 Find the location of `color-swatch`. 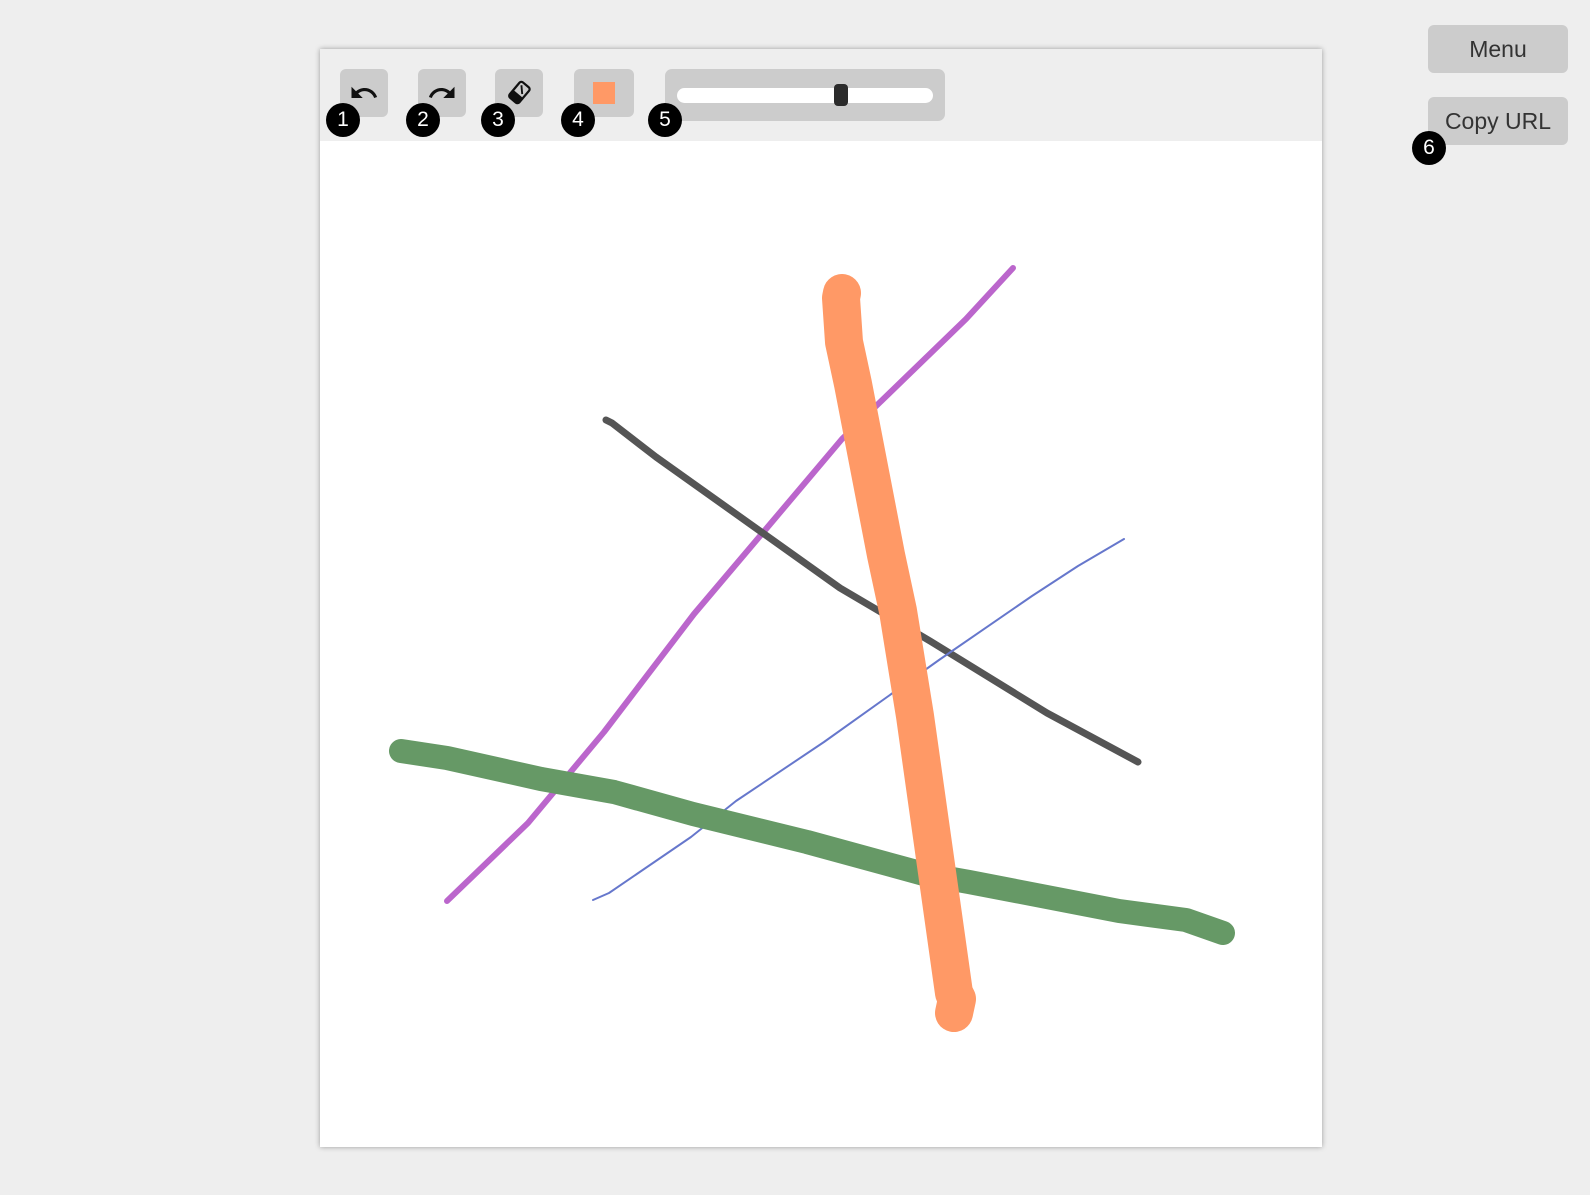

color-swatch is located at coordinates (604, 93).